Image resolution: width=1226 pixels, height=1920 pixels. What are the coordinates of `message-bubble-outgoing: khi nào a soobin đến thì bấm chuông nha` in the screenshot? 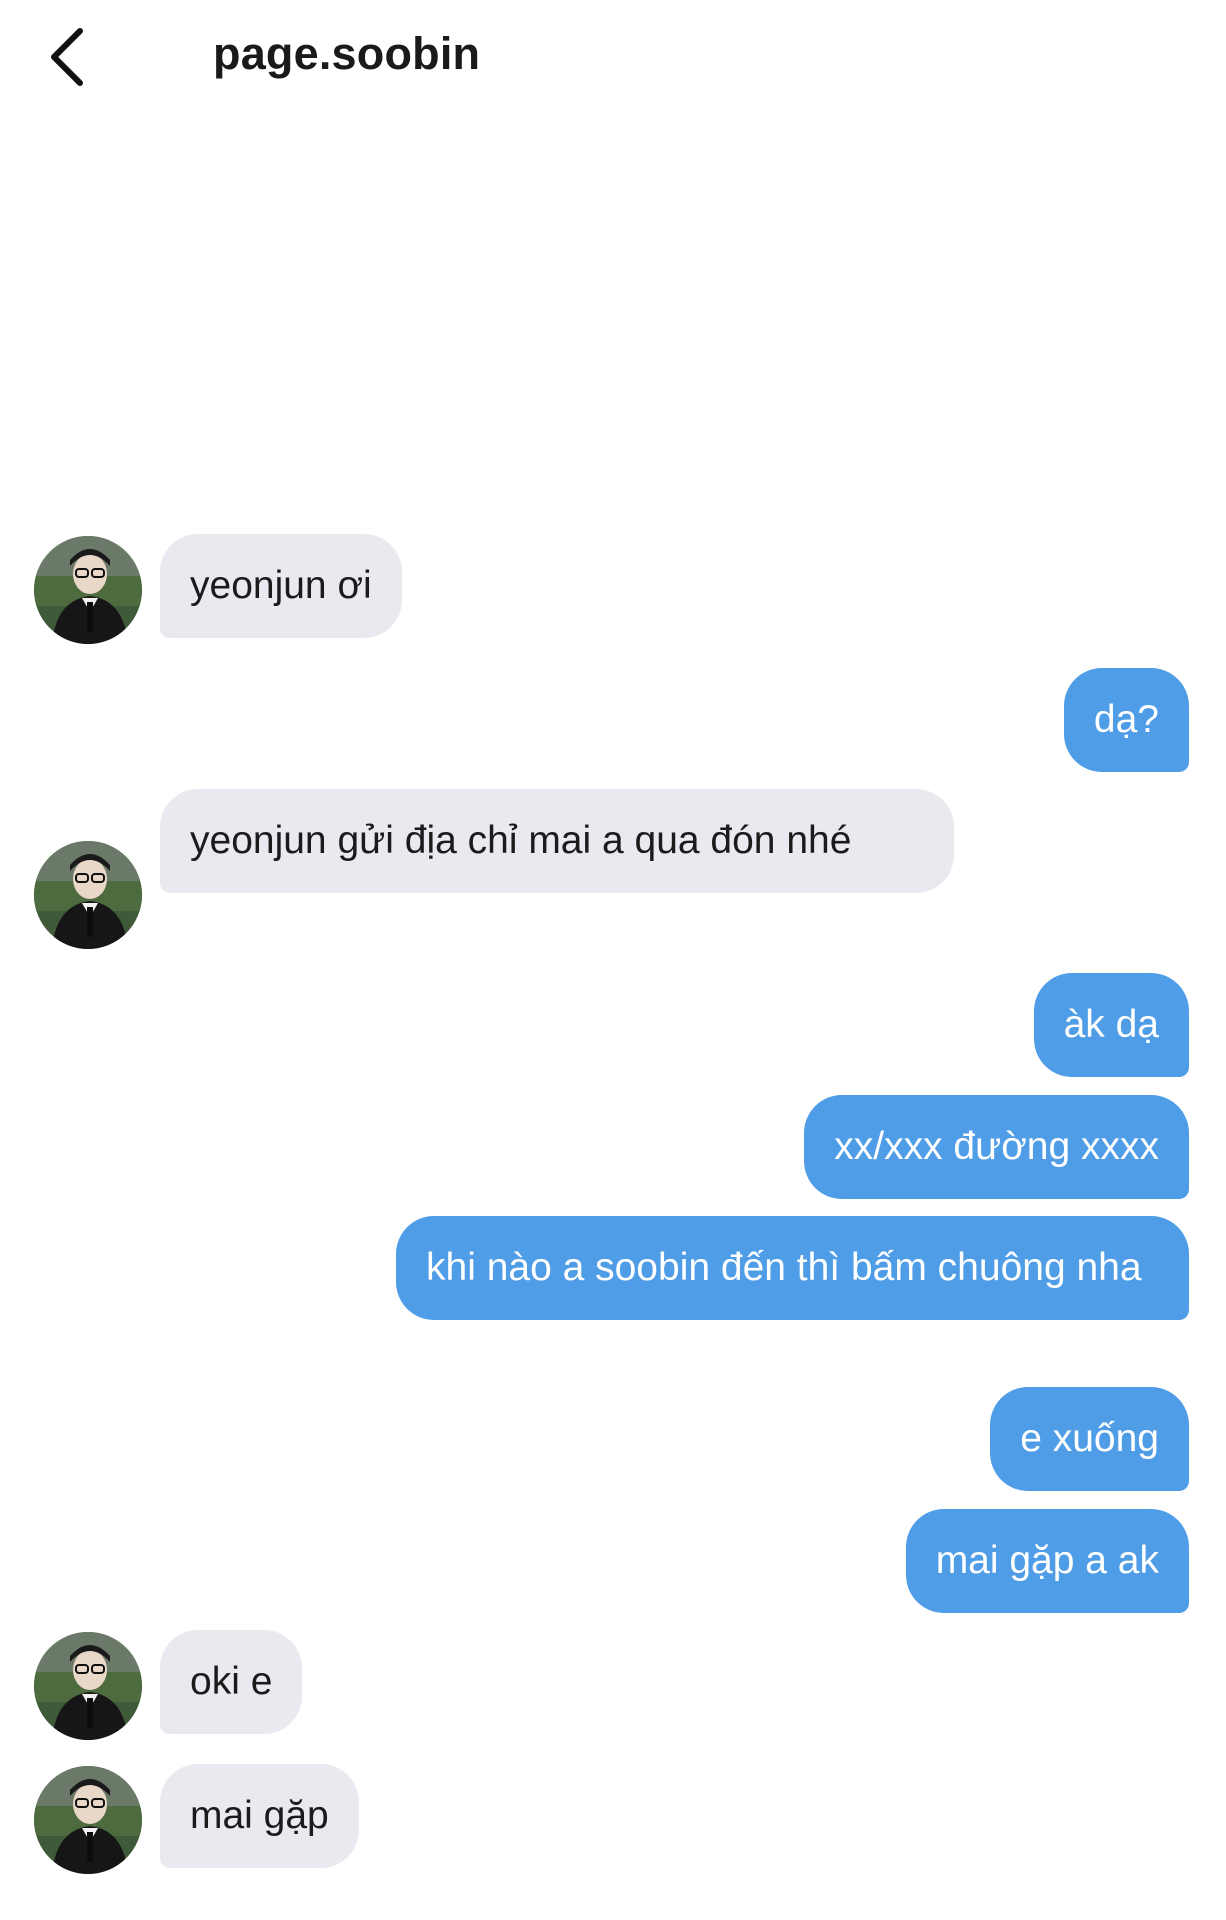 It's located at (792, 1268).